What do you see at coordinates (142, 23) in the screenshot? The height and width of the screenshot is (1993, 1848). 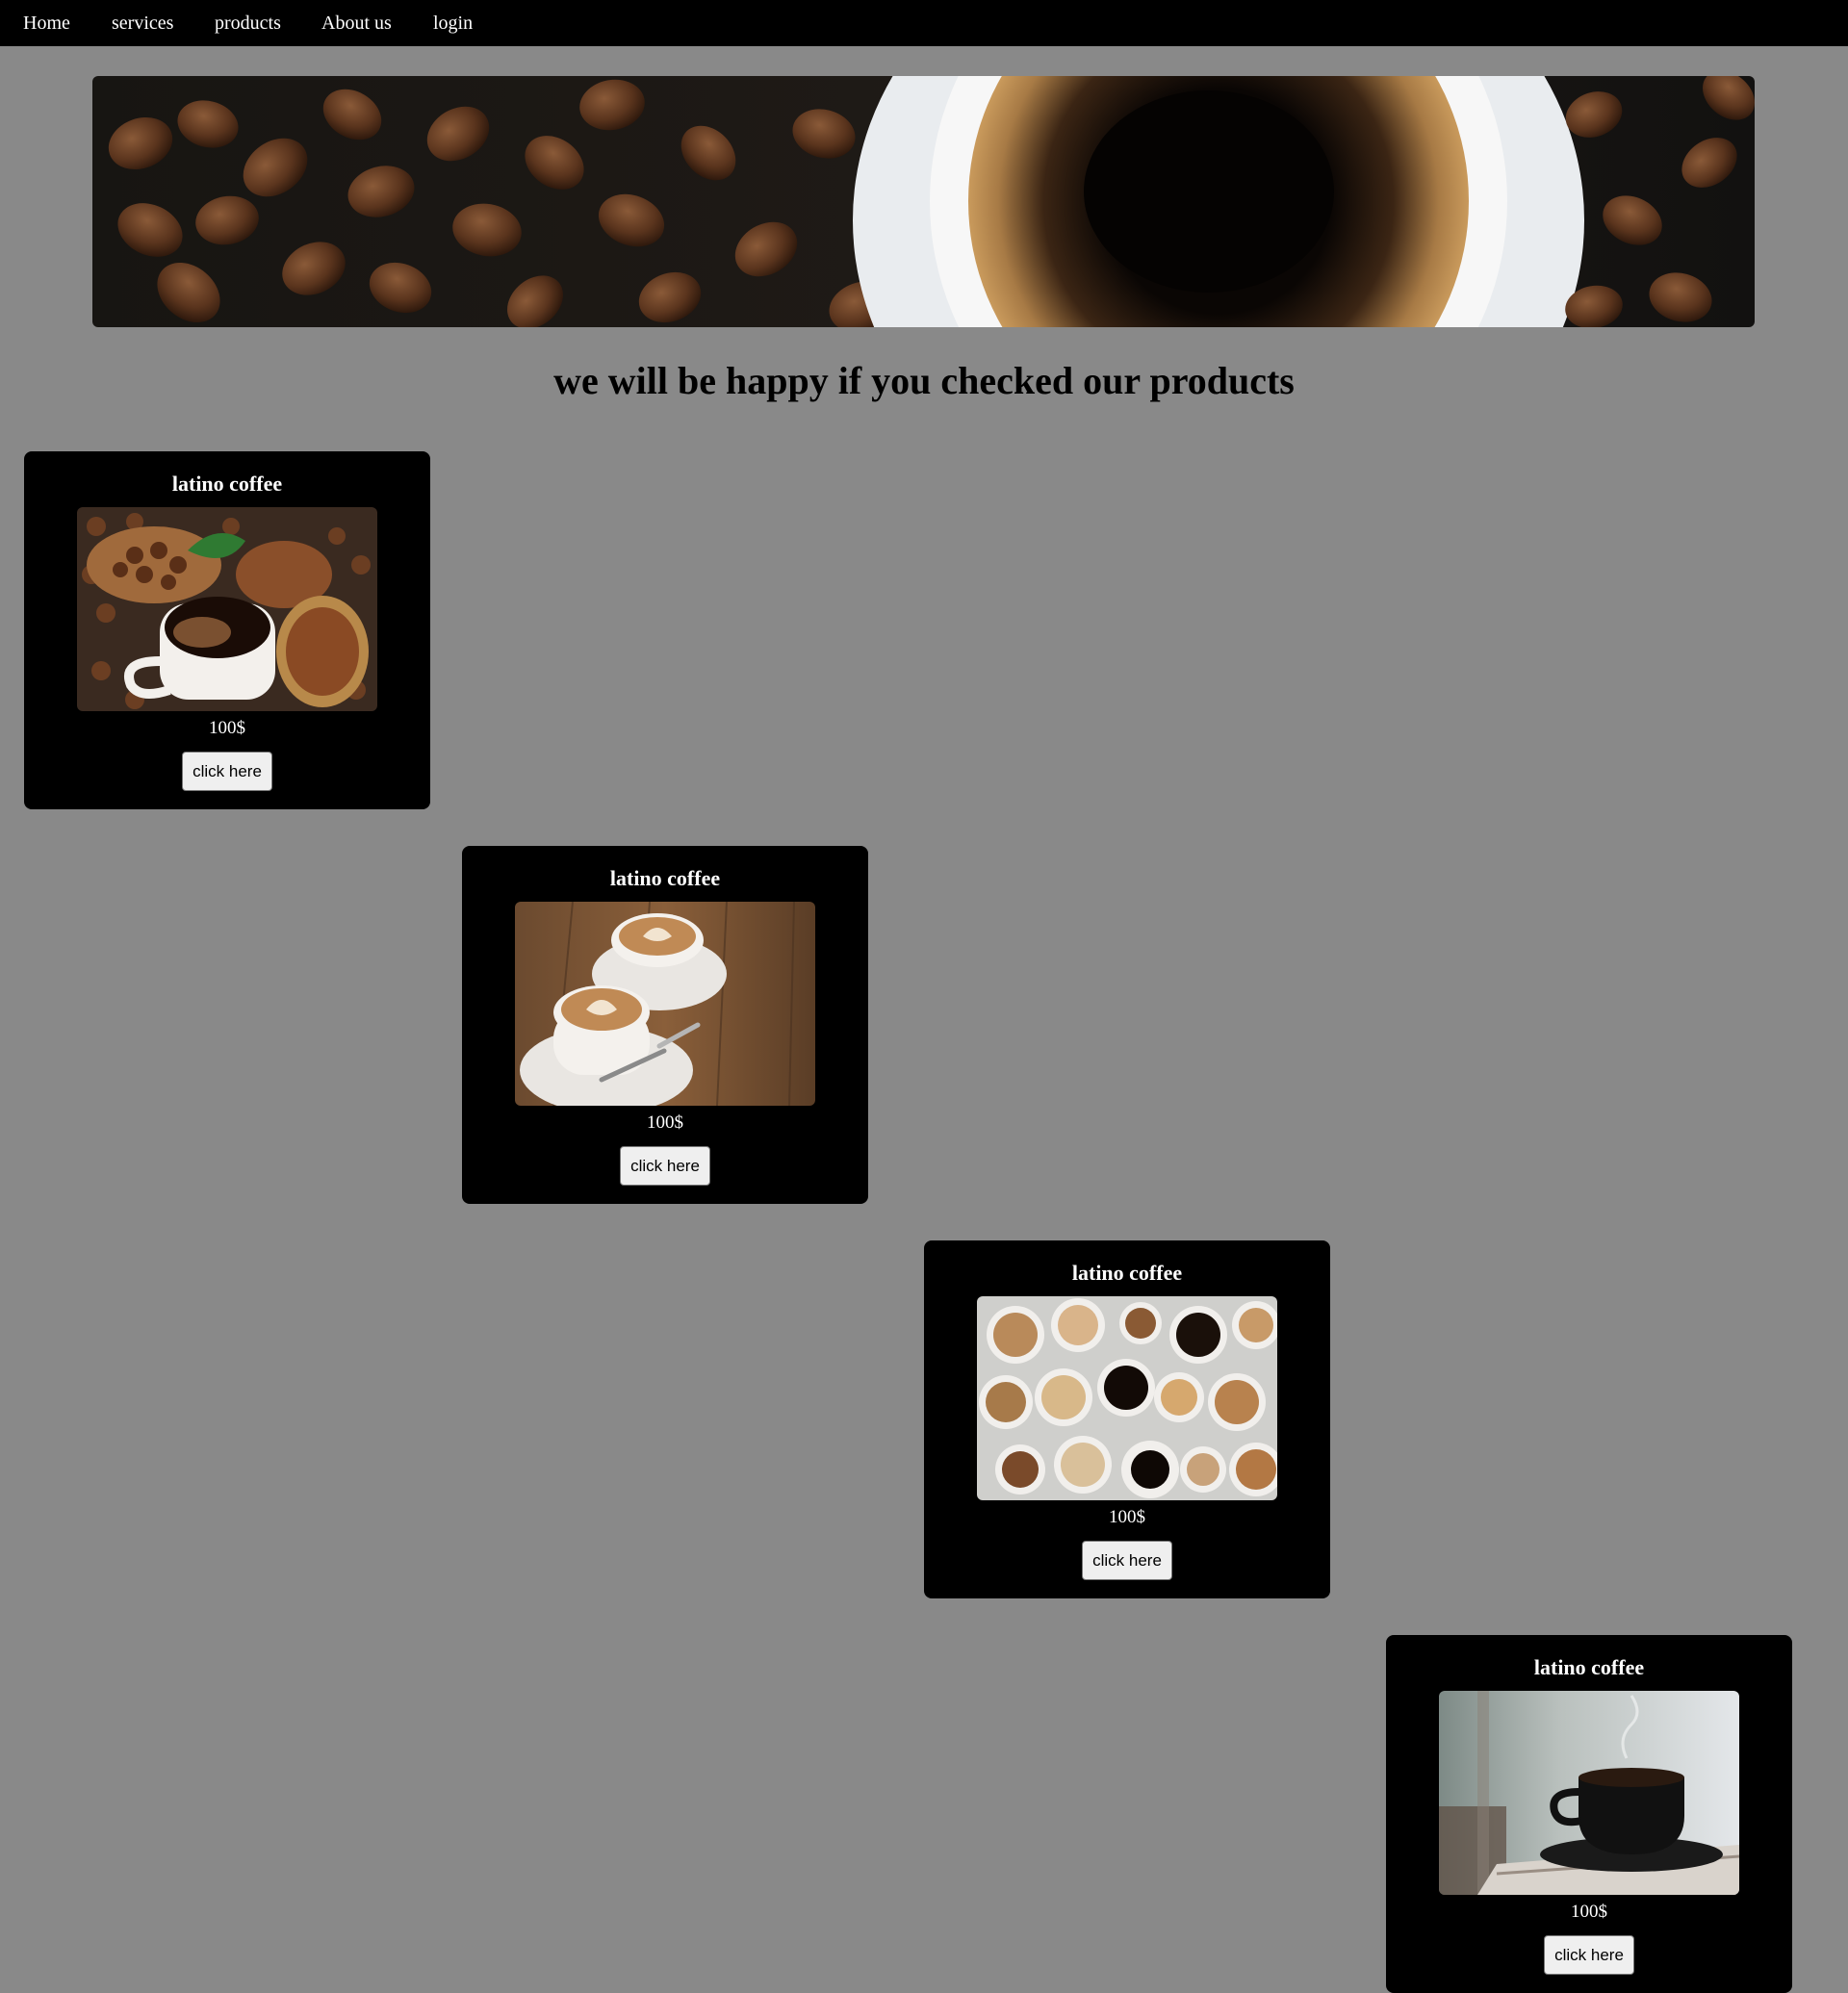 I see `nav-services-link: services` at bounding box center [142, 23].